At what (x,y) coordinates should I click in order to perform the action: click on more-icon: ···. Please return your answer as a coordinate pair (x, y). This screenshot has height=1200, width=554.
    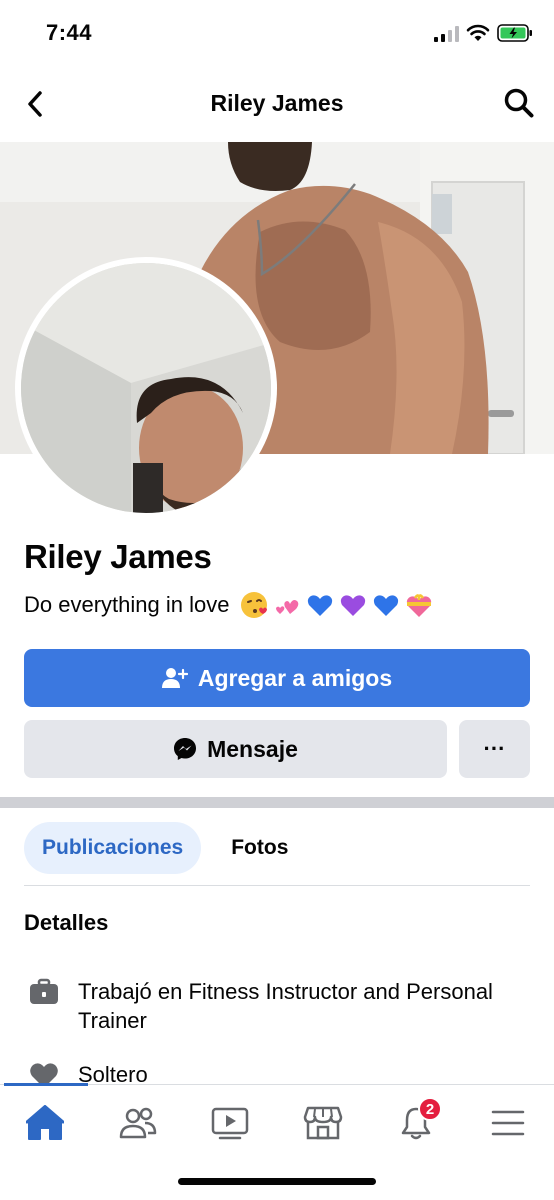
    Looking at the image, I should click on (494, 748).